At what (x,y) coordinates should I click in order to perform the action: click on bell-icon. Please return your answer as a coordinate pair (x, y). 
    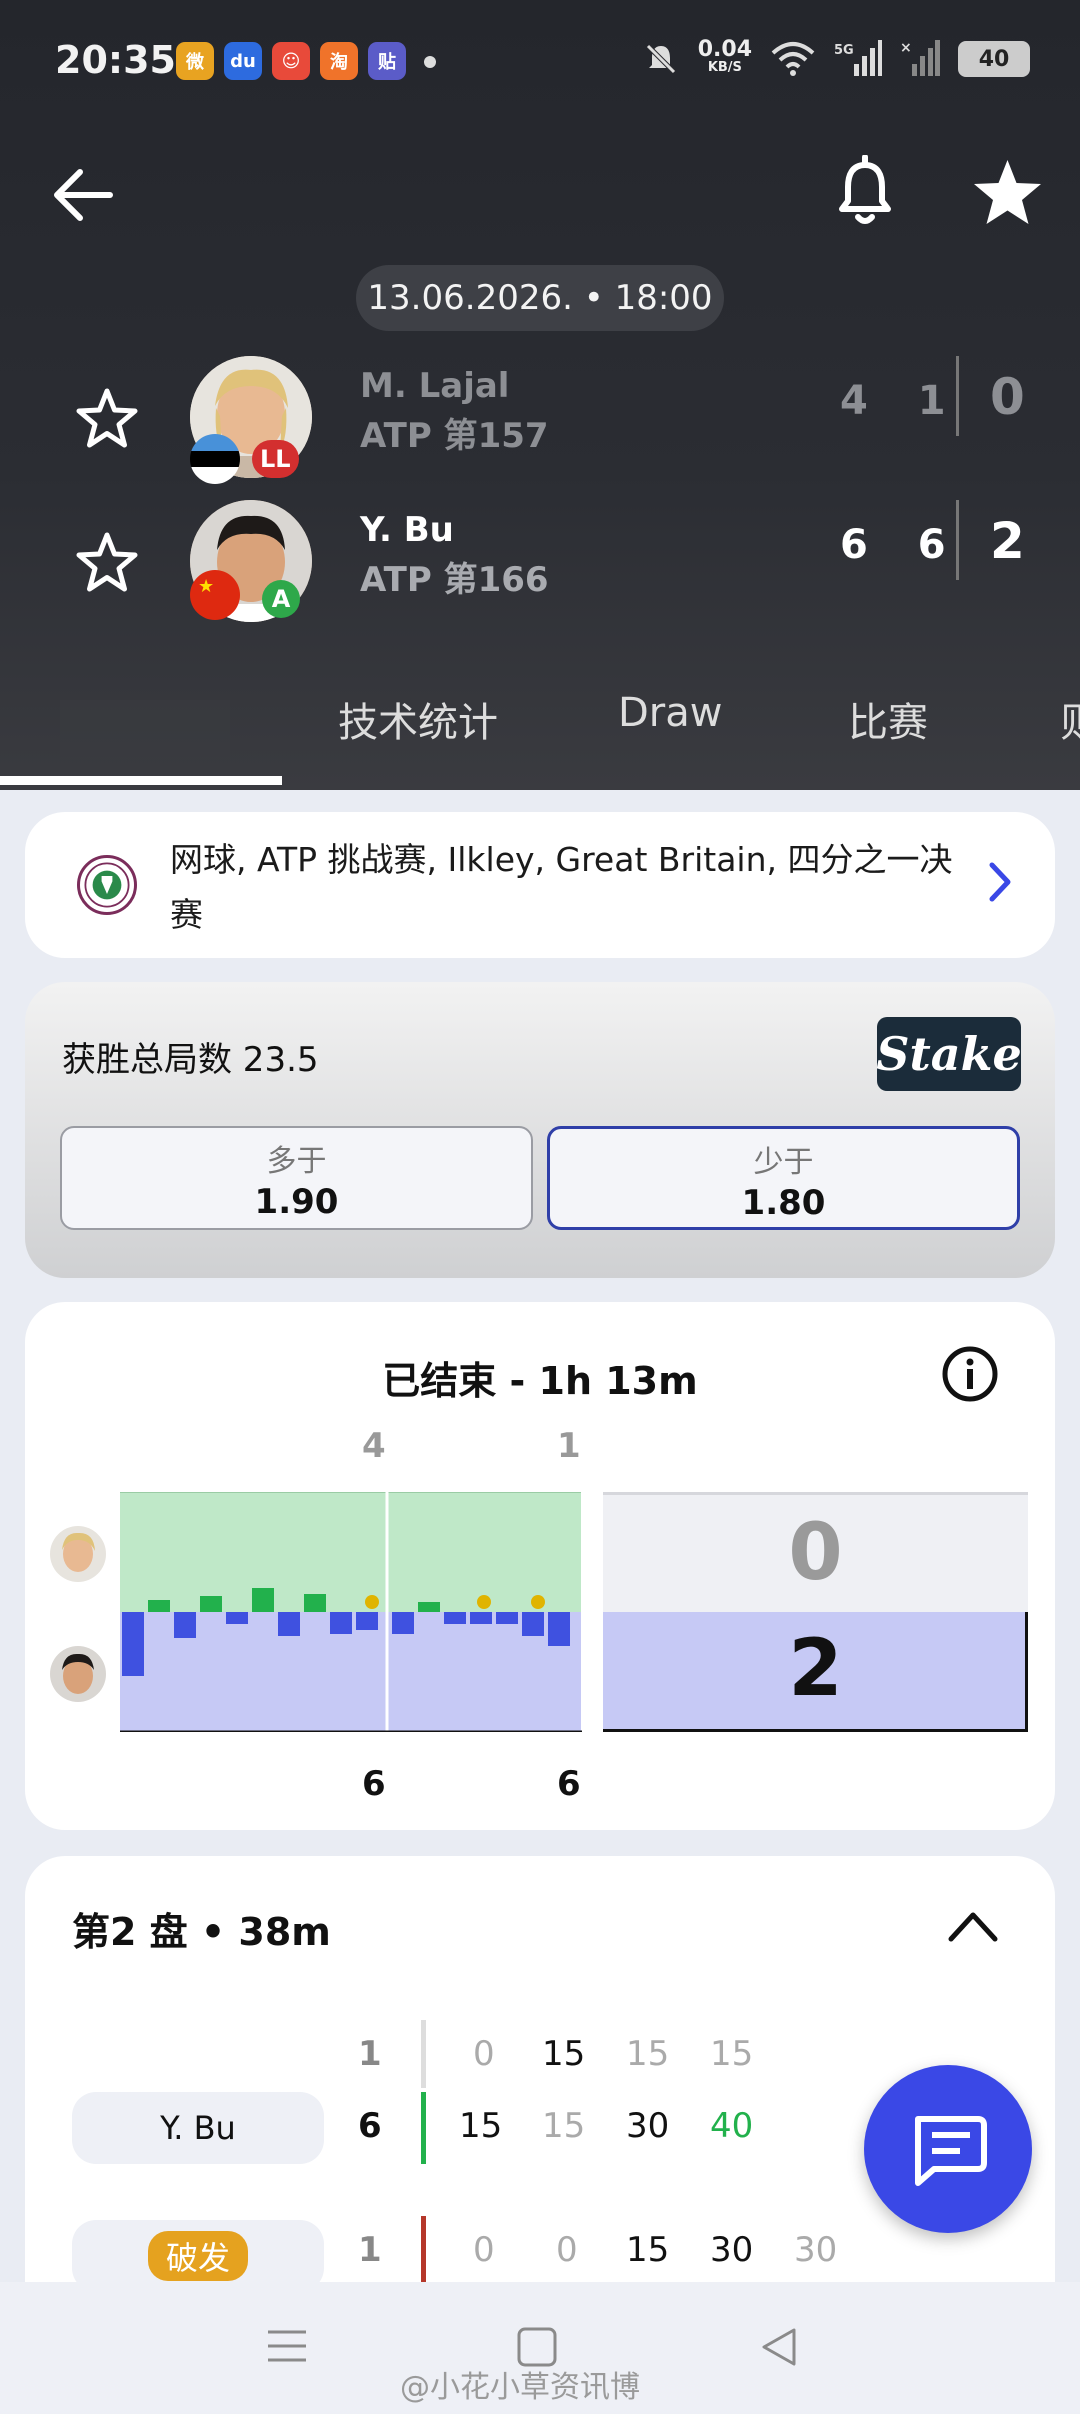
    Looking at the image, I should click on (865, 192).